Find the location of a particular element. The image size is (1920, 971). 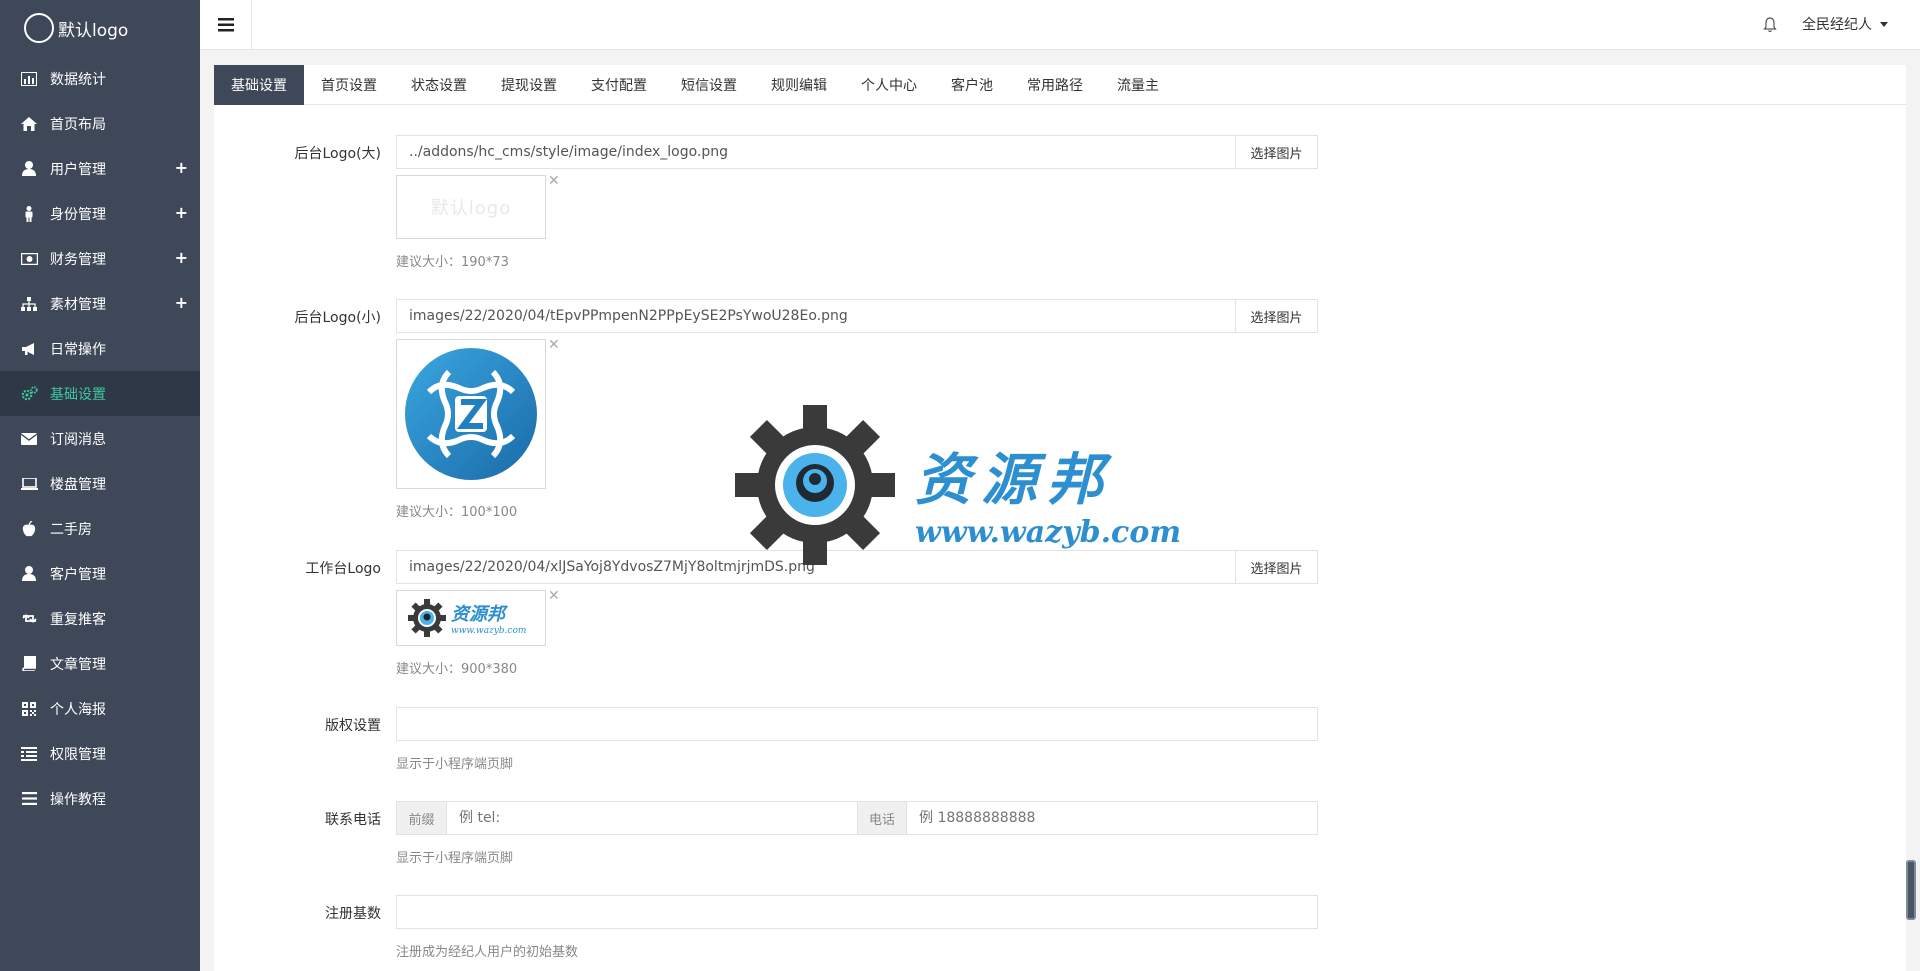

sidebar-item: 订阅消息 is located at coordinates (100, 438).